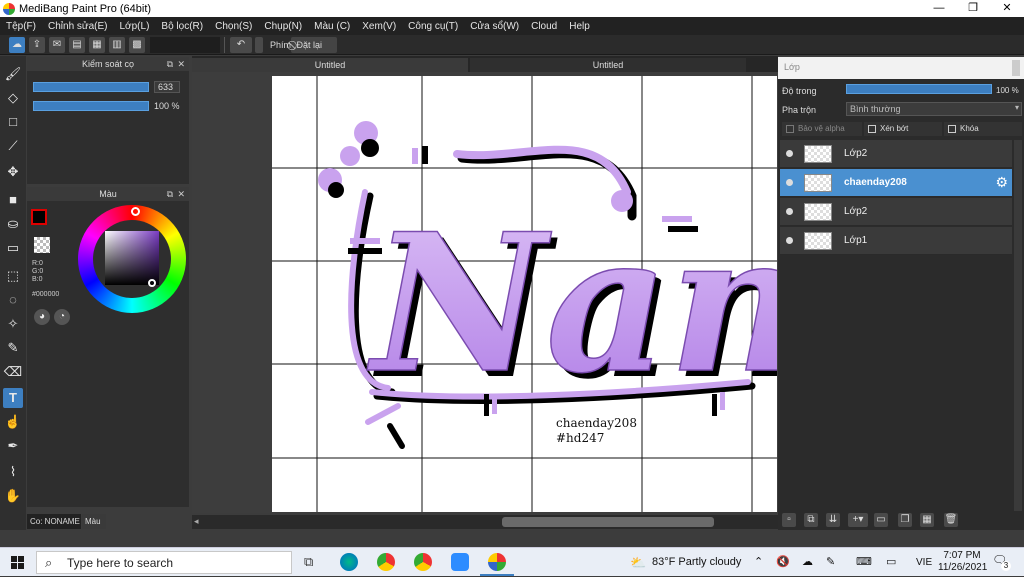  What do you see at coordinates (42, 245) in the screenshot?
I see `transparent-swatch` at bounding box center [42, 245].